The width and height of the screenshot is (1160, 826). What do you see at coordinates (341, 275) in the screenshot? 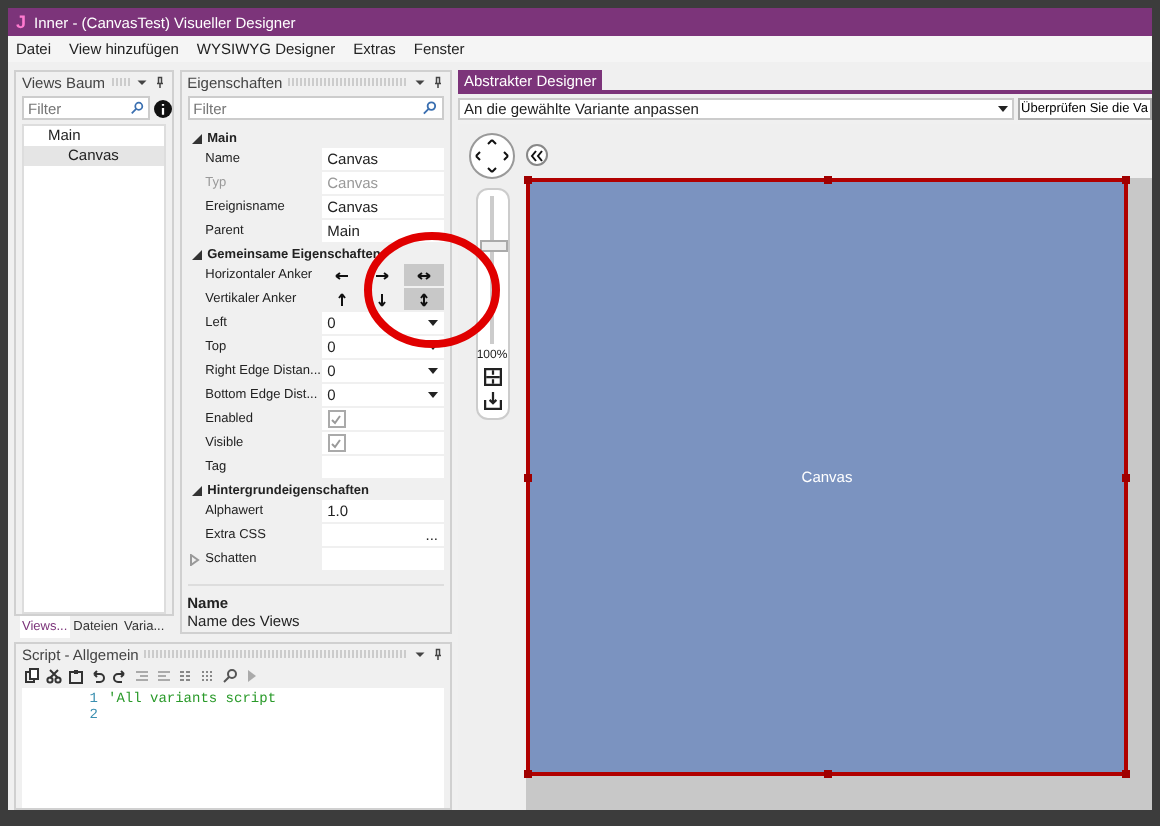
I see `left-arrow-icon` at bounding box center [341, 275].